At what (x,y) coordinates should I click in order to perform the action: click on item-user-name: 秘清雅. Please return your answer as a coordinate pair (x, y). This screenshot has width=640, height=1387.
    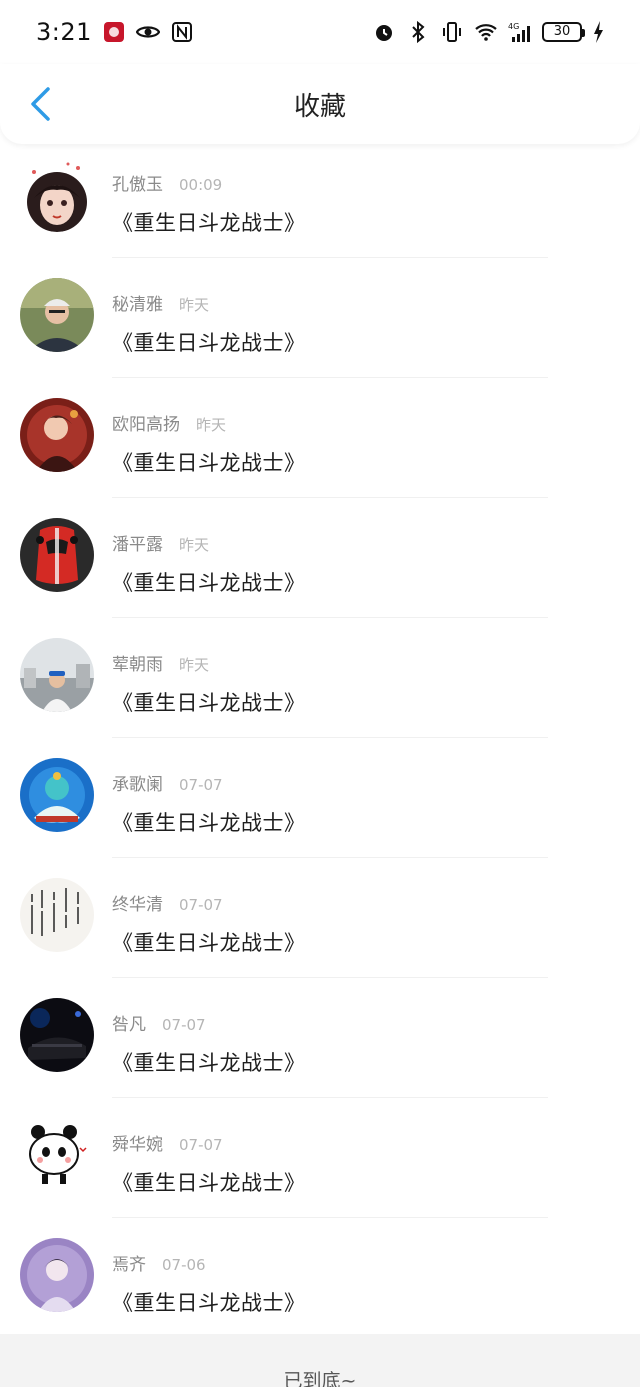
    Looking at the image, I should click on (137, 305).